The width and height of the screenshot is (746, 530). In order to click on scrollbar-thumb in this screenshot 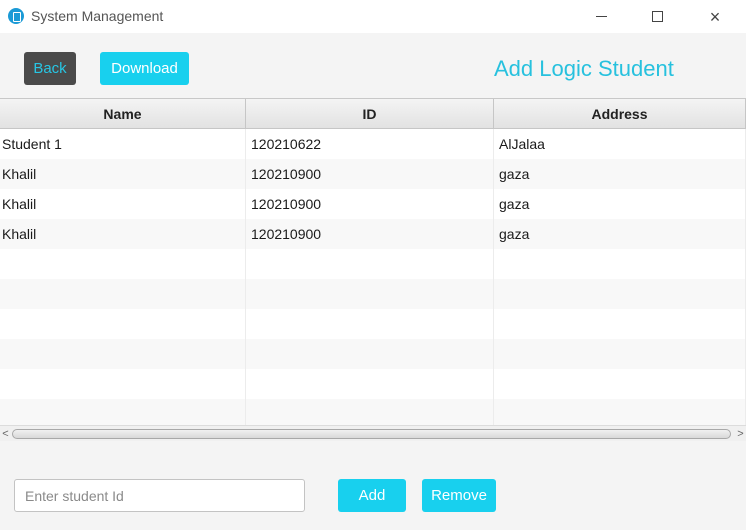, I will do `click(371, 434)`.